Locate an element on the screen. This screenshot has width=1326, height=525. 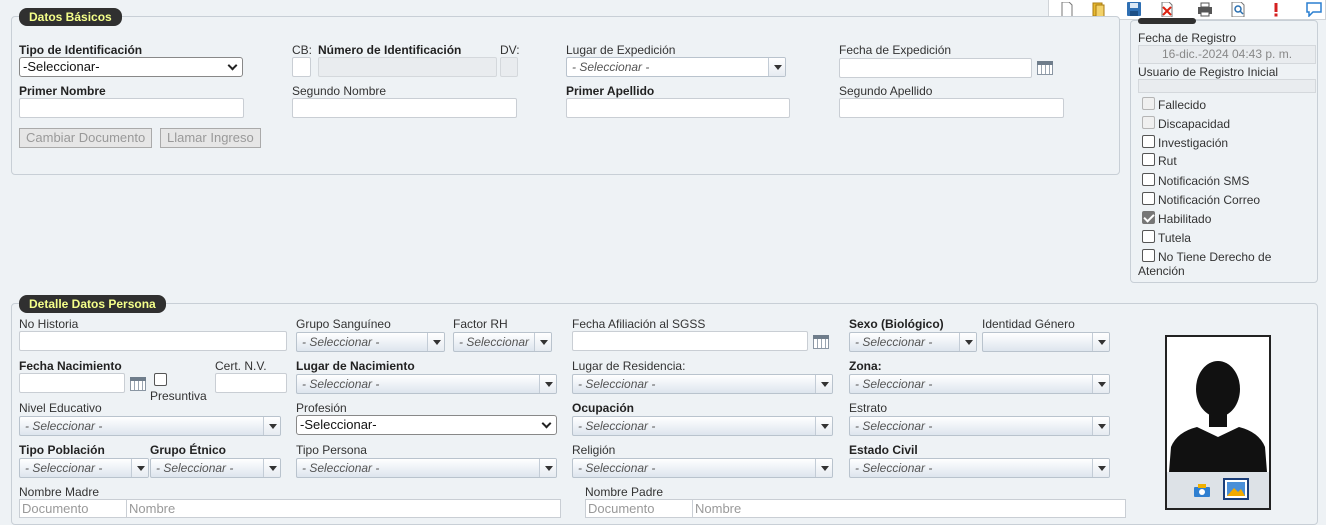
photo-actions is located at coordinates (1218, 490).